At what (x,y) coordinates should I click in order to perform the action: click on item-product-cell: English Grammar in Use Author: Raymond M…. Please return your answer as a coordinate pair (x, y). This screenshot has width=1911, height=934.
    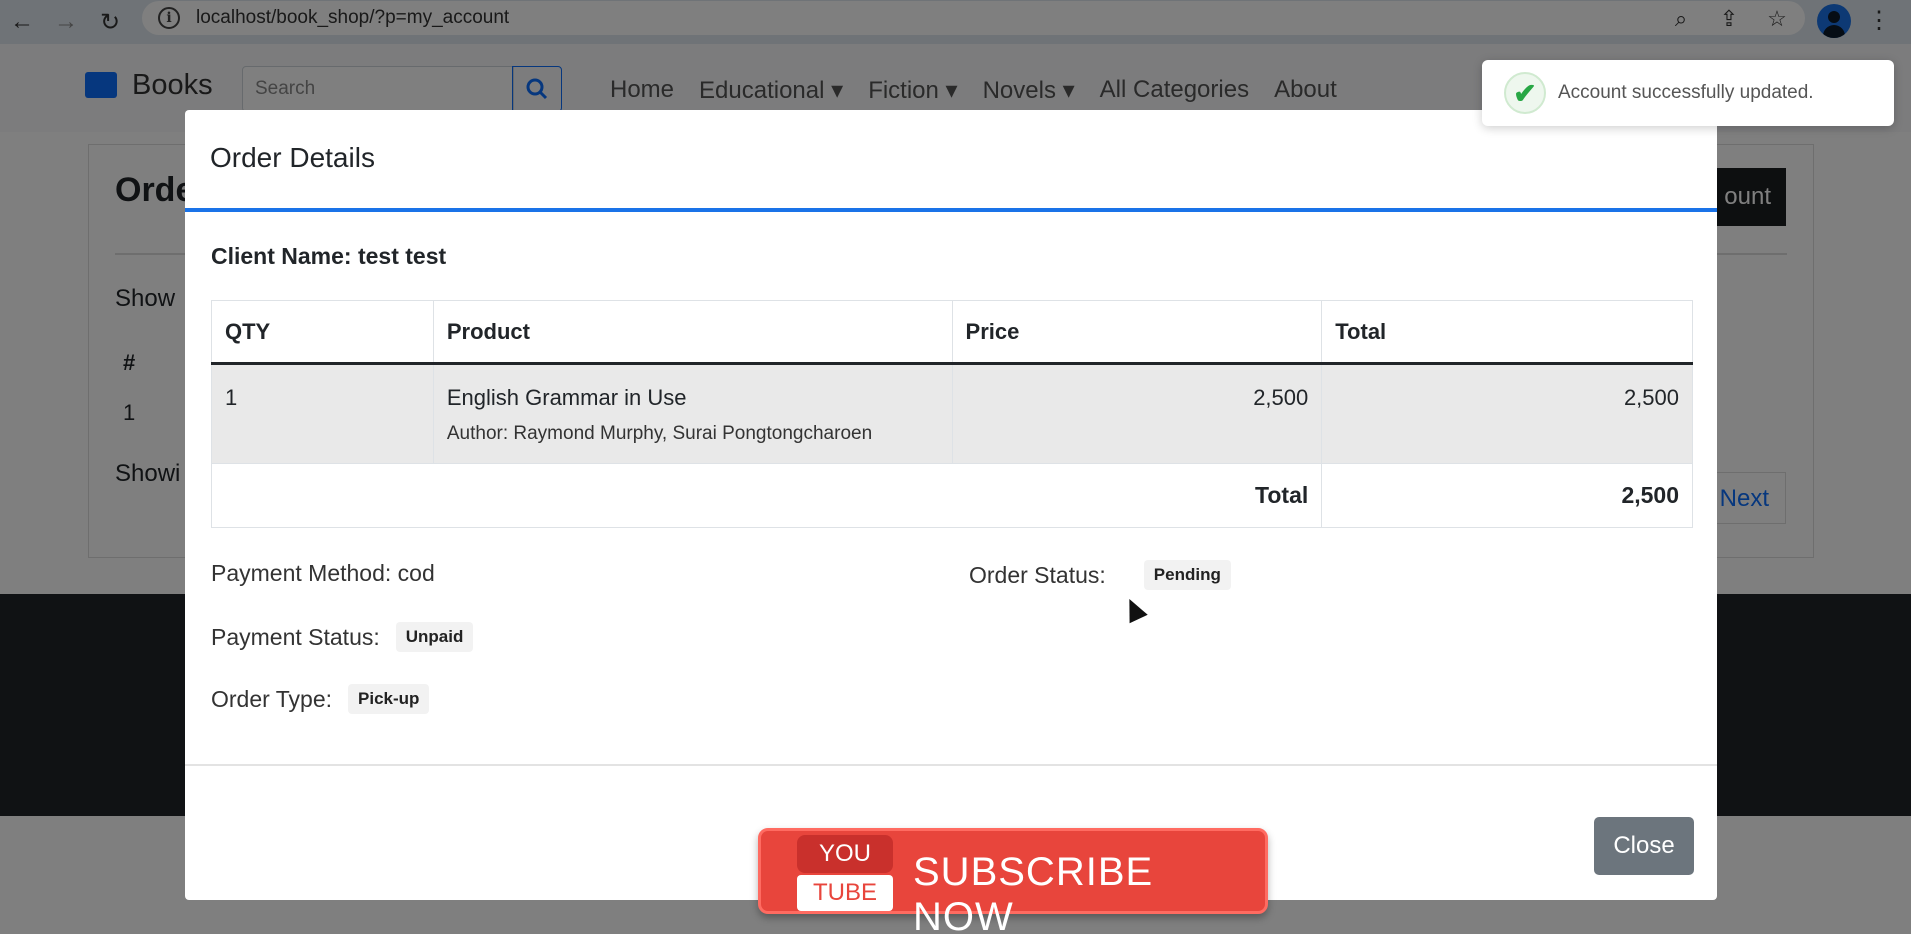
    Looking at the image, I should click on (692, 413).